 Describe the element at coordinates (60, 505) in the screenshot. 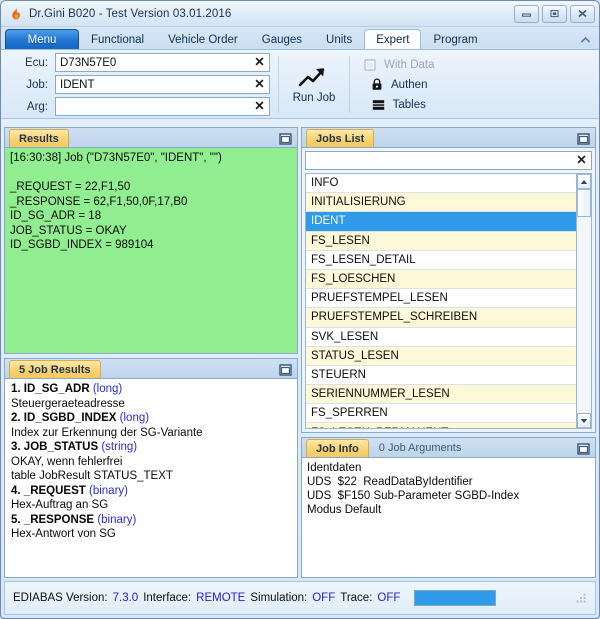

I see `job-result-desc: Hex-Auftrag an SG` at that location.